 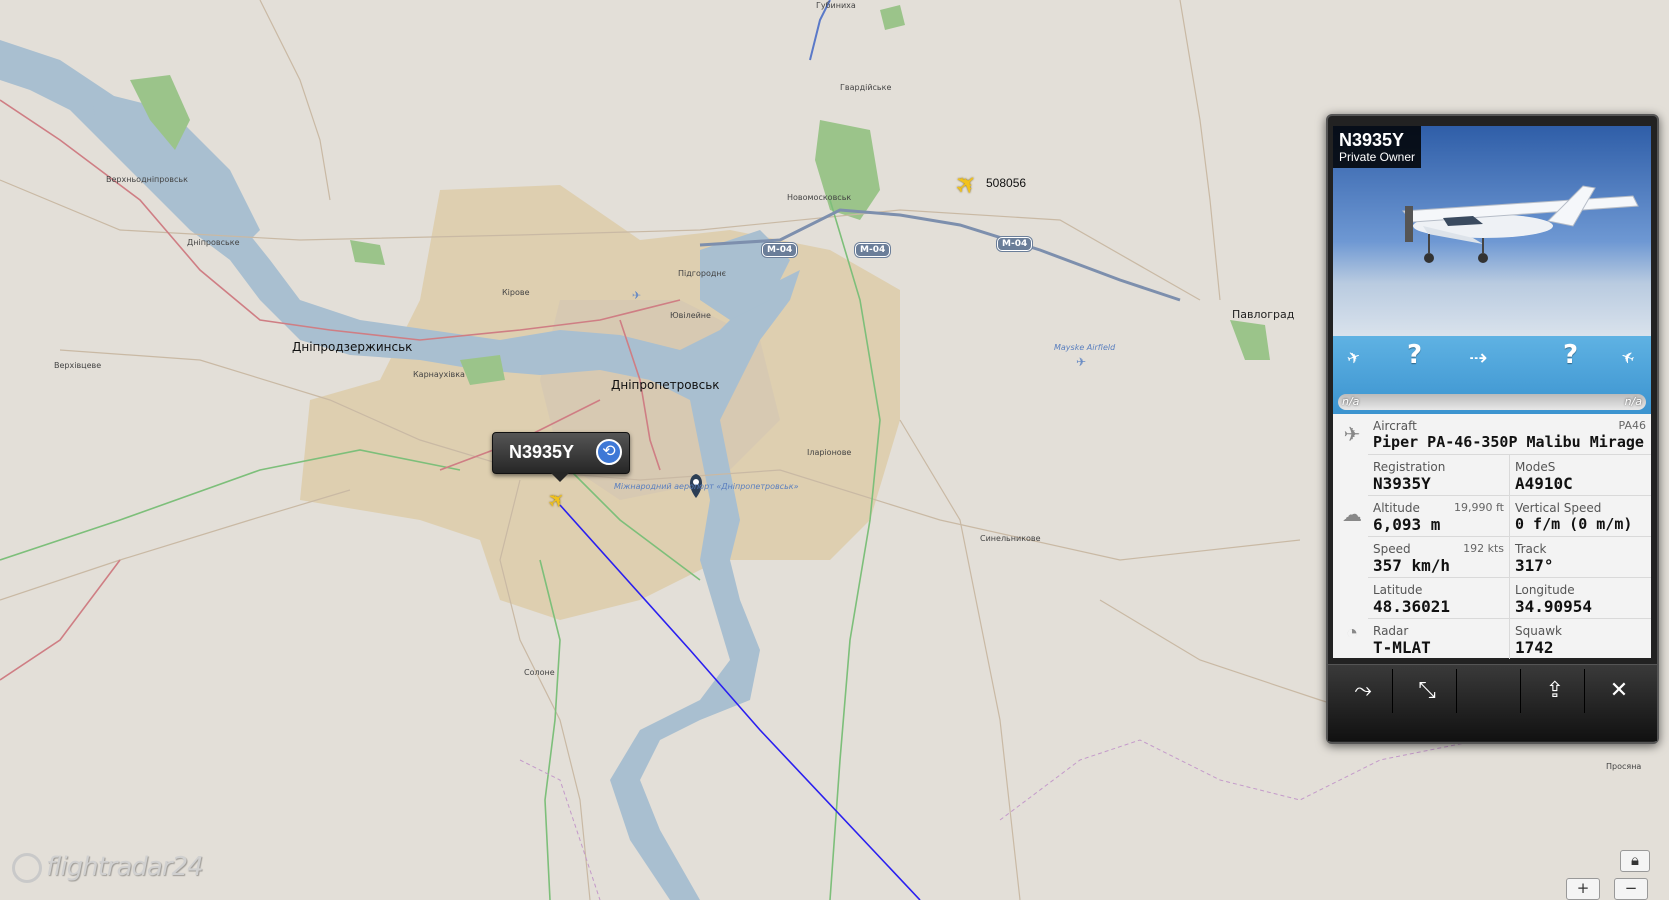 What do you see at coordinates (1391, 631) in the screenshot?
I see `radar-label: Radar` at bounding box center [1391, 631].